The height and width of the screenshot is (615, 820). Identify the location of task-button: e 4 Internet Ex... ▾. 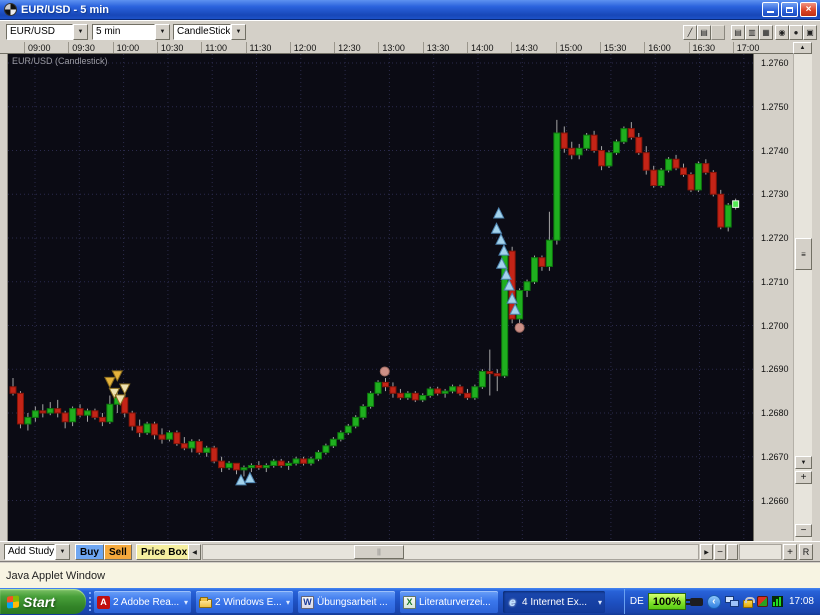
(554, 602).